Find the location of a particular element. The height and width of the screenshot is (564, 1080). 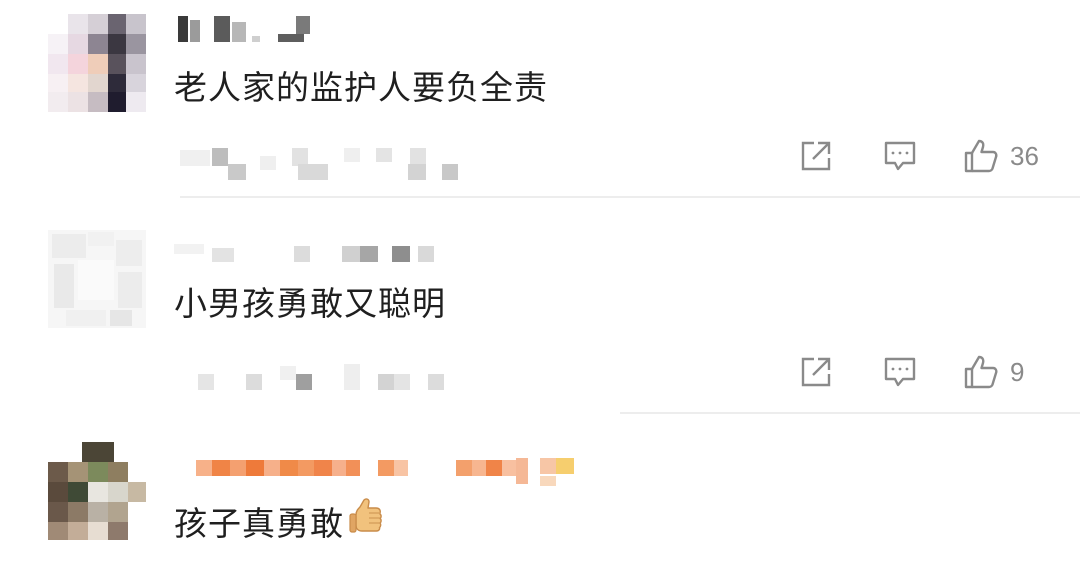

comment-text: 老人家的监护人要负全责 is located at coordinates (361, 88).